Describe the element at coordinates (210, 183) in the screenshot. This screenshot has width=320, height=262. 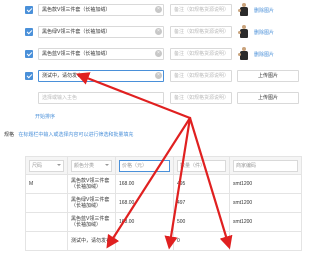
I see `arrow-to-table-right` at that location.